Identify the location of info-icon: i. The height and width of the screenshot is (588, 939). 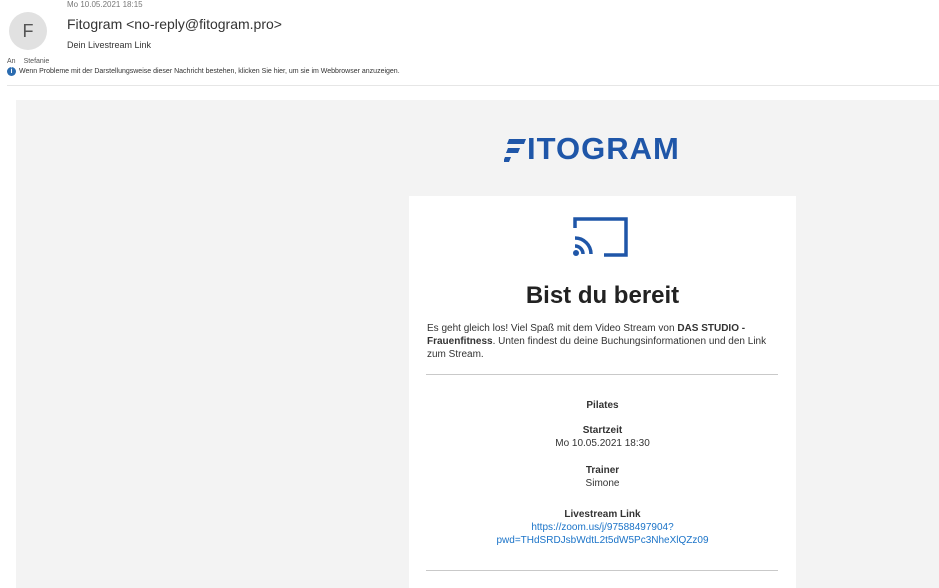
(11, 71).